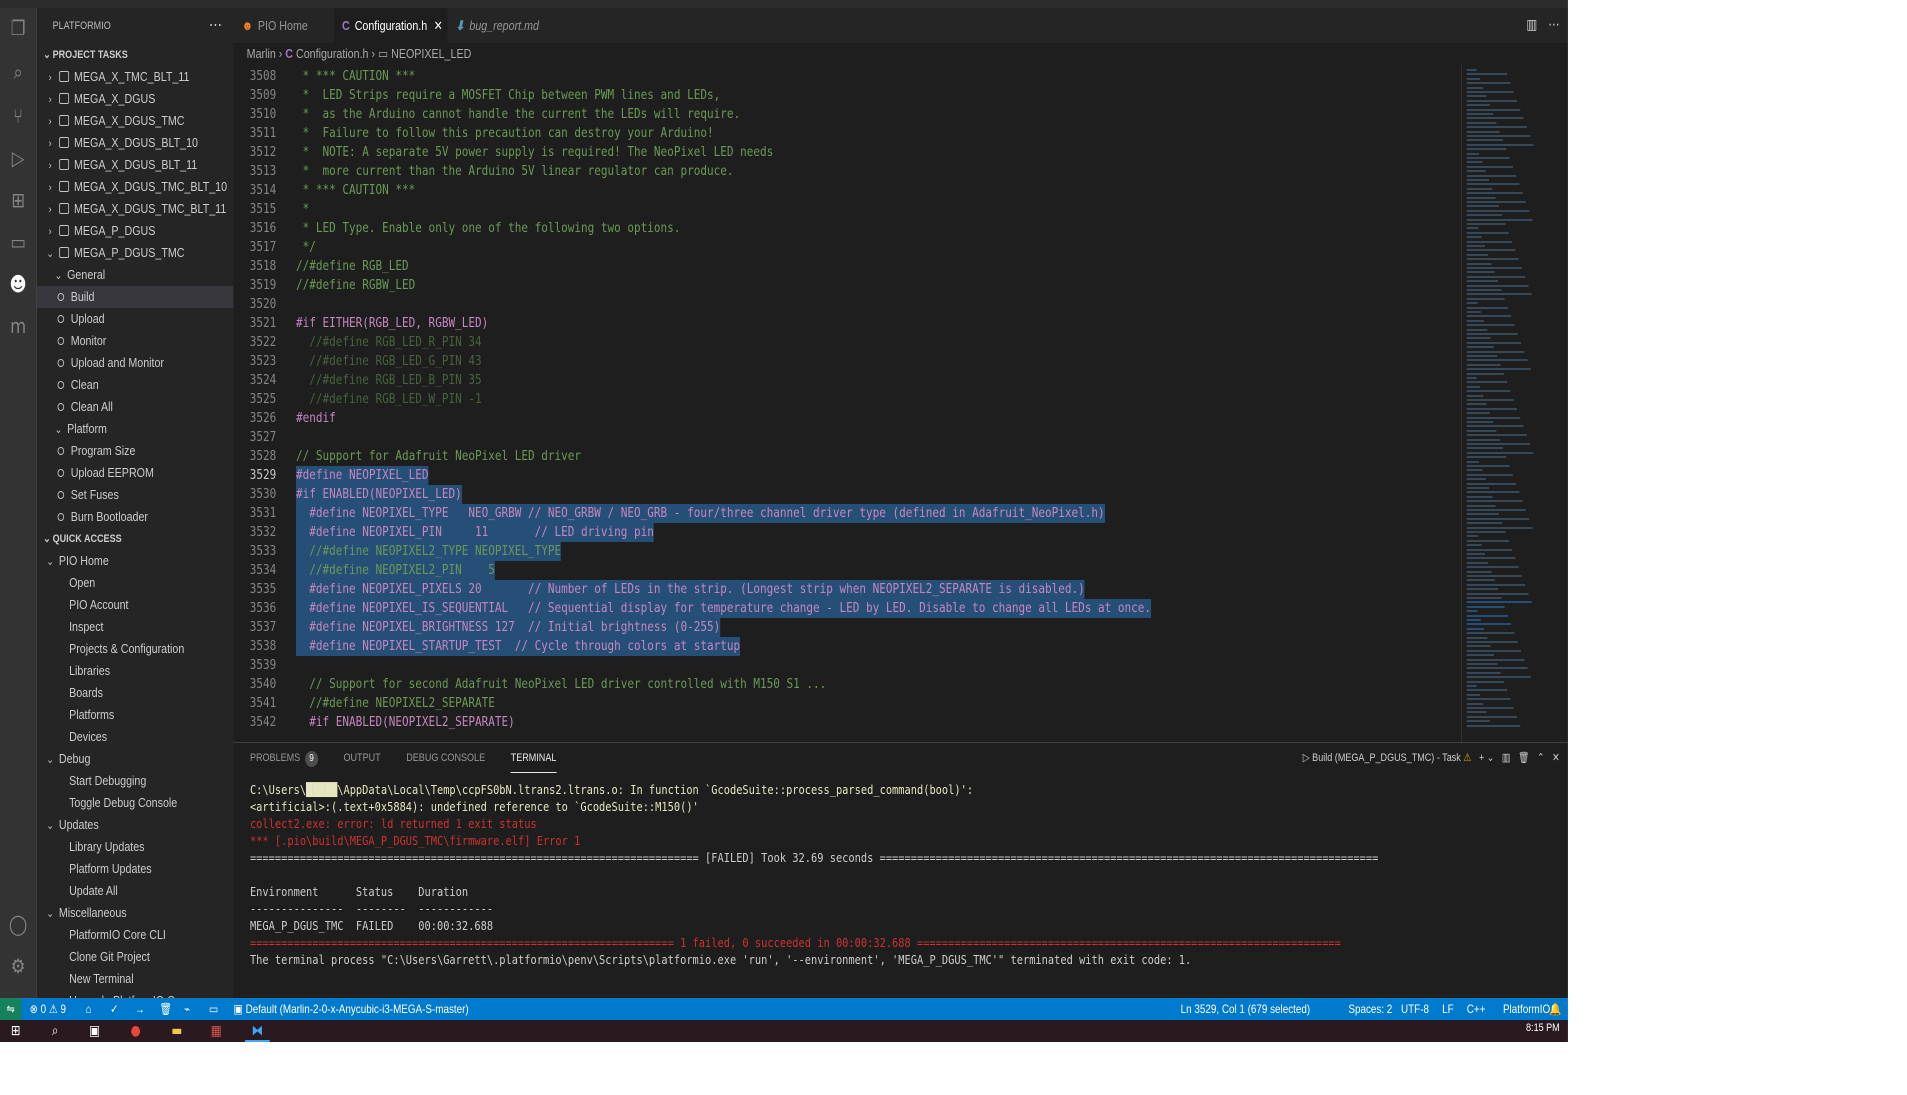 Image resolution: width=1907 pixels, height=1095 pixels. What do you see at coordinates (18, 28) in the screenshot?
I see `explorer-icon: ❐` at bounding box center [18, 28].